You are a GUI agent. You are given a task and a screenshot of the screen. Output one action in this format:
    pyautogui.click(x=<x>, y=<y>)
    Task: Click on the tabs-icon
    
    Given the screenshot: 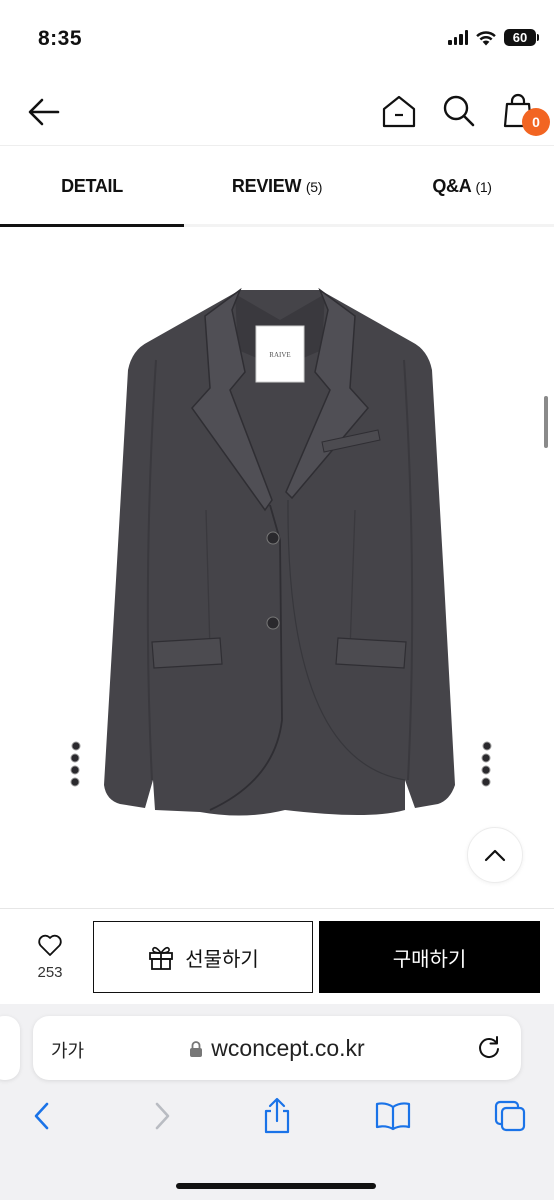 What is the action you would take?
    pyautogui.click(x=510, y=1116)
    